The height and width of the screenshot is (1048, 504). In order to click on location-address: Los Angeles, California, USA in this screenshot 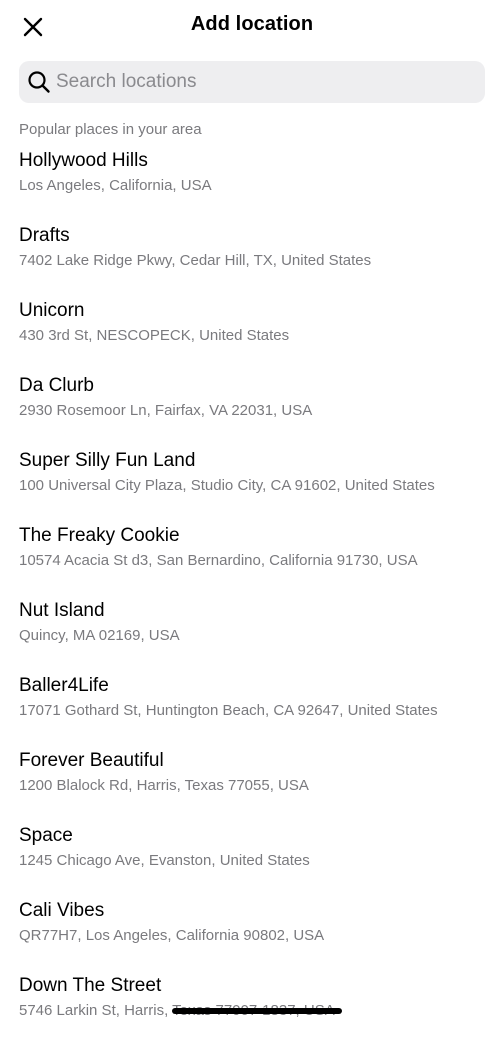, I will do `click(115, 185)`.